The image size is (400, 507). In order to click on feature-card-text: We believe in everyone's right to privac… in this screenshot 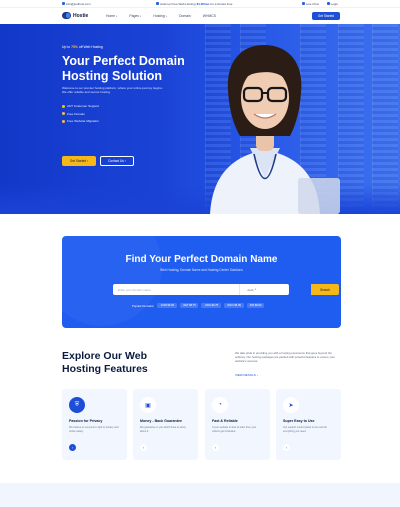, I will do `click(94, 429)`.